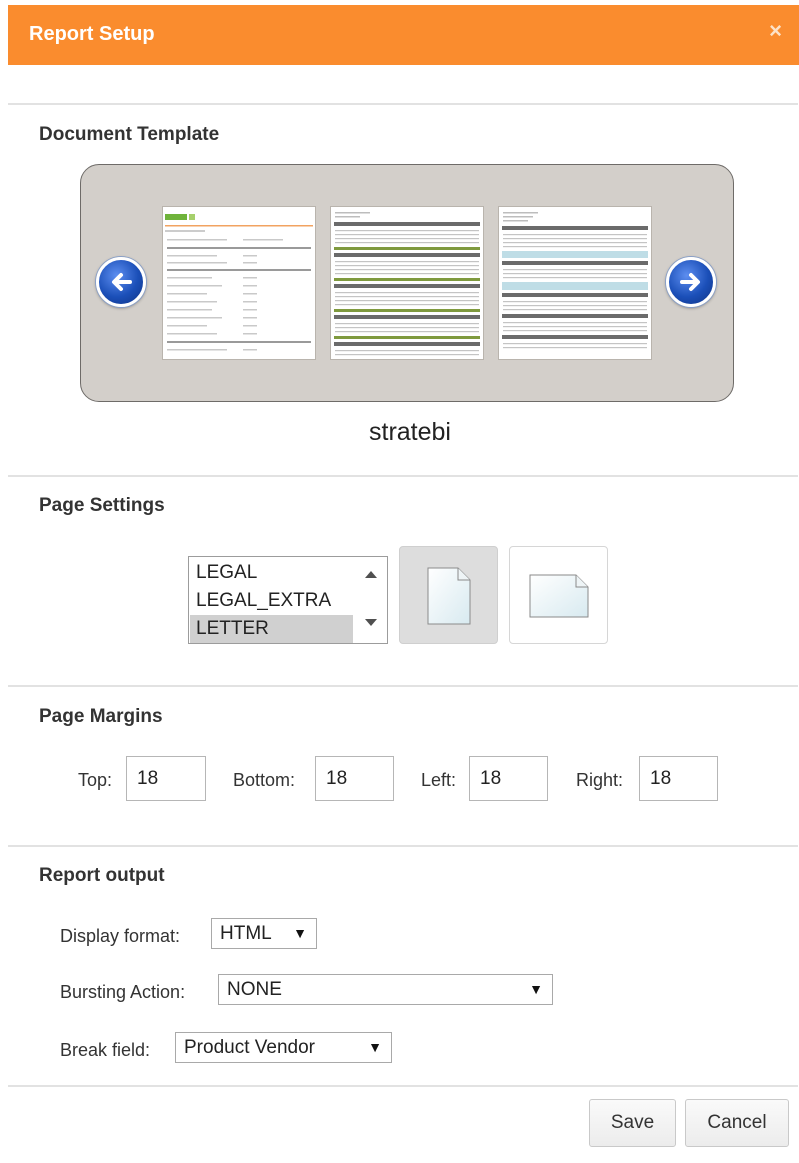 The width and height of the screenshot is (799, 1163). Describe the element at coordinates (121, 282) in the screenshot. I see `arrow-left-icon` at that location.